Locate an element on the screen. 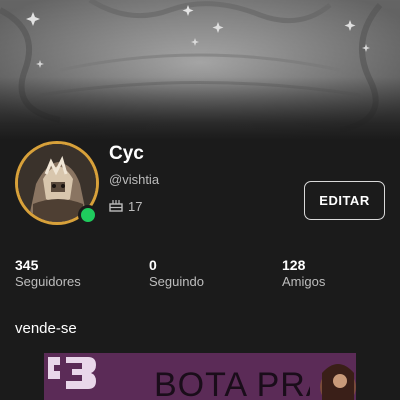 The width and height of the screenshot is (400, 400). section-title: vende-se is located at coordinates (46, 328).